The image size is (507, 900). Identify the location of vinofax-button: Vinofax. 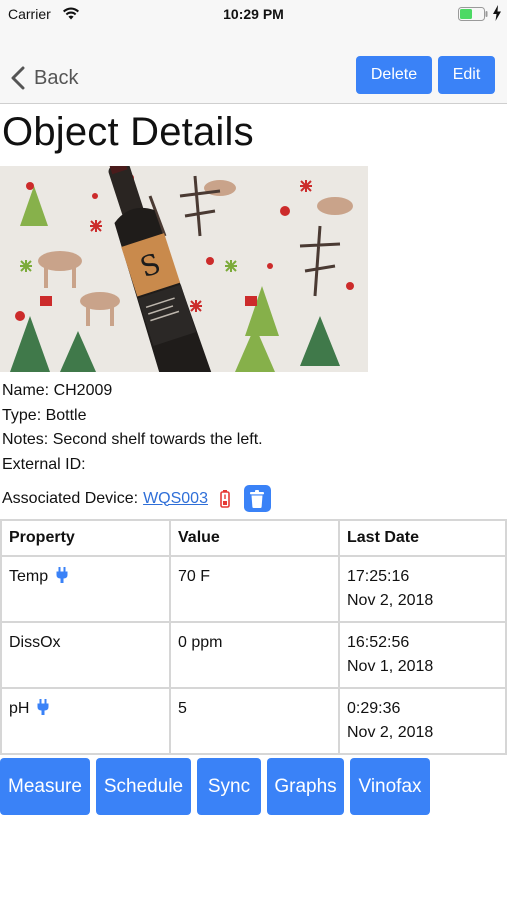
(390, 786).